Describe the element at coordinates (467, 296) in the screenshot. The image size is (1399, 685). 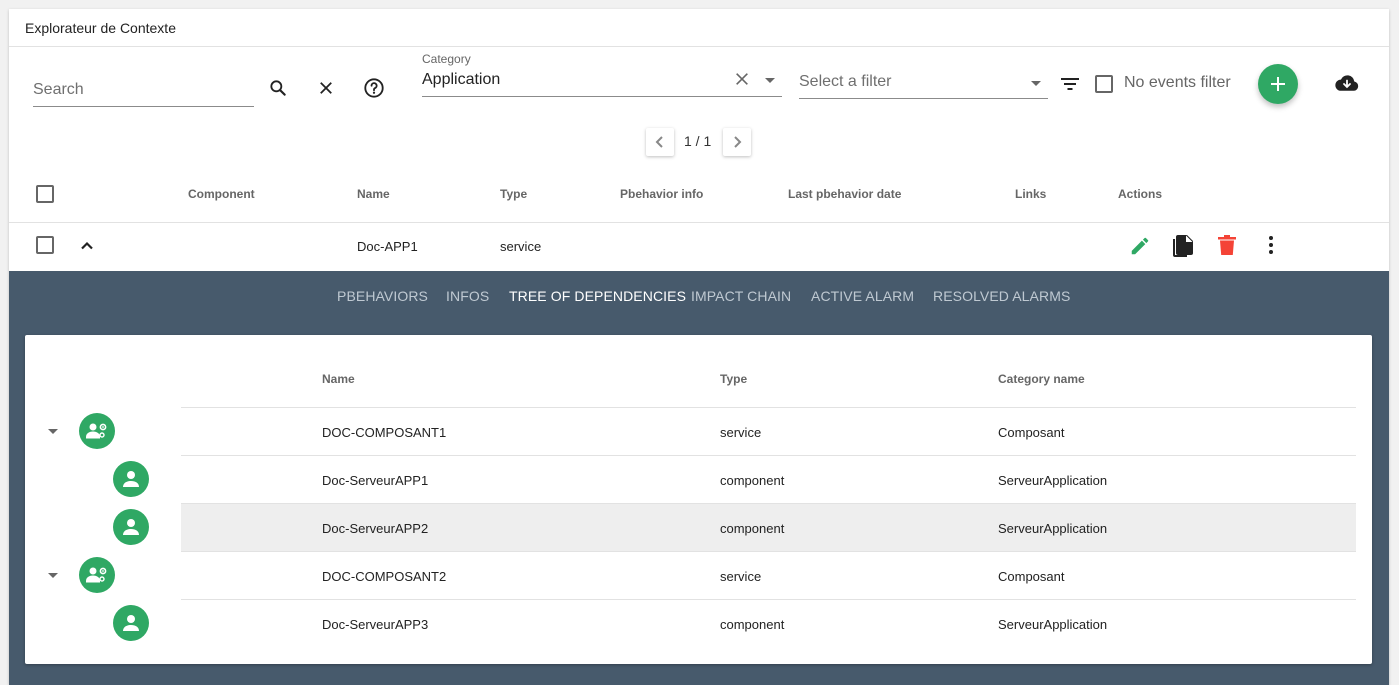
I see `tab-infos: Infos` at that location.